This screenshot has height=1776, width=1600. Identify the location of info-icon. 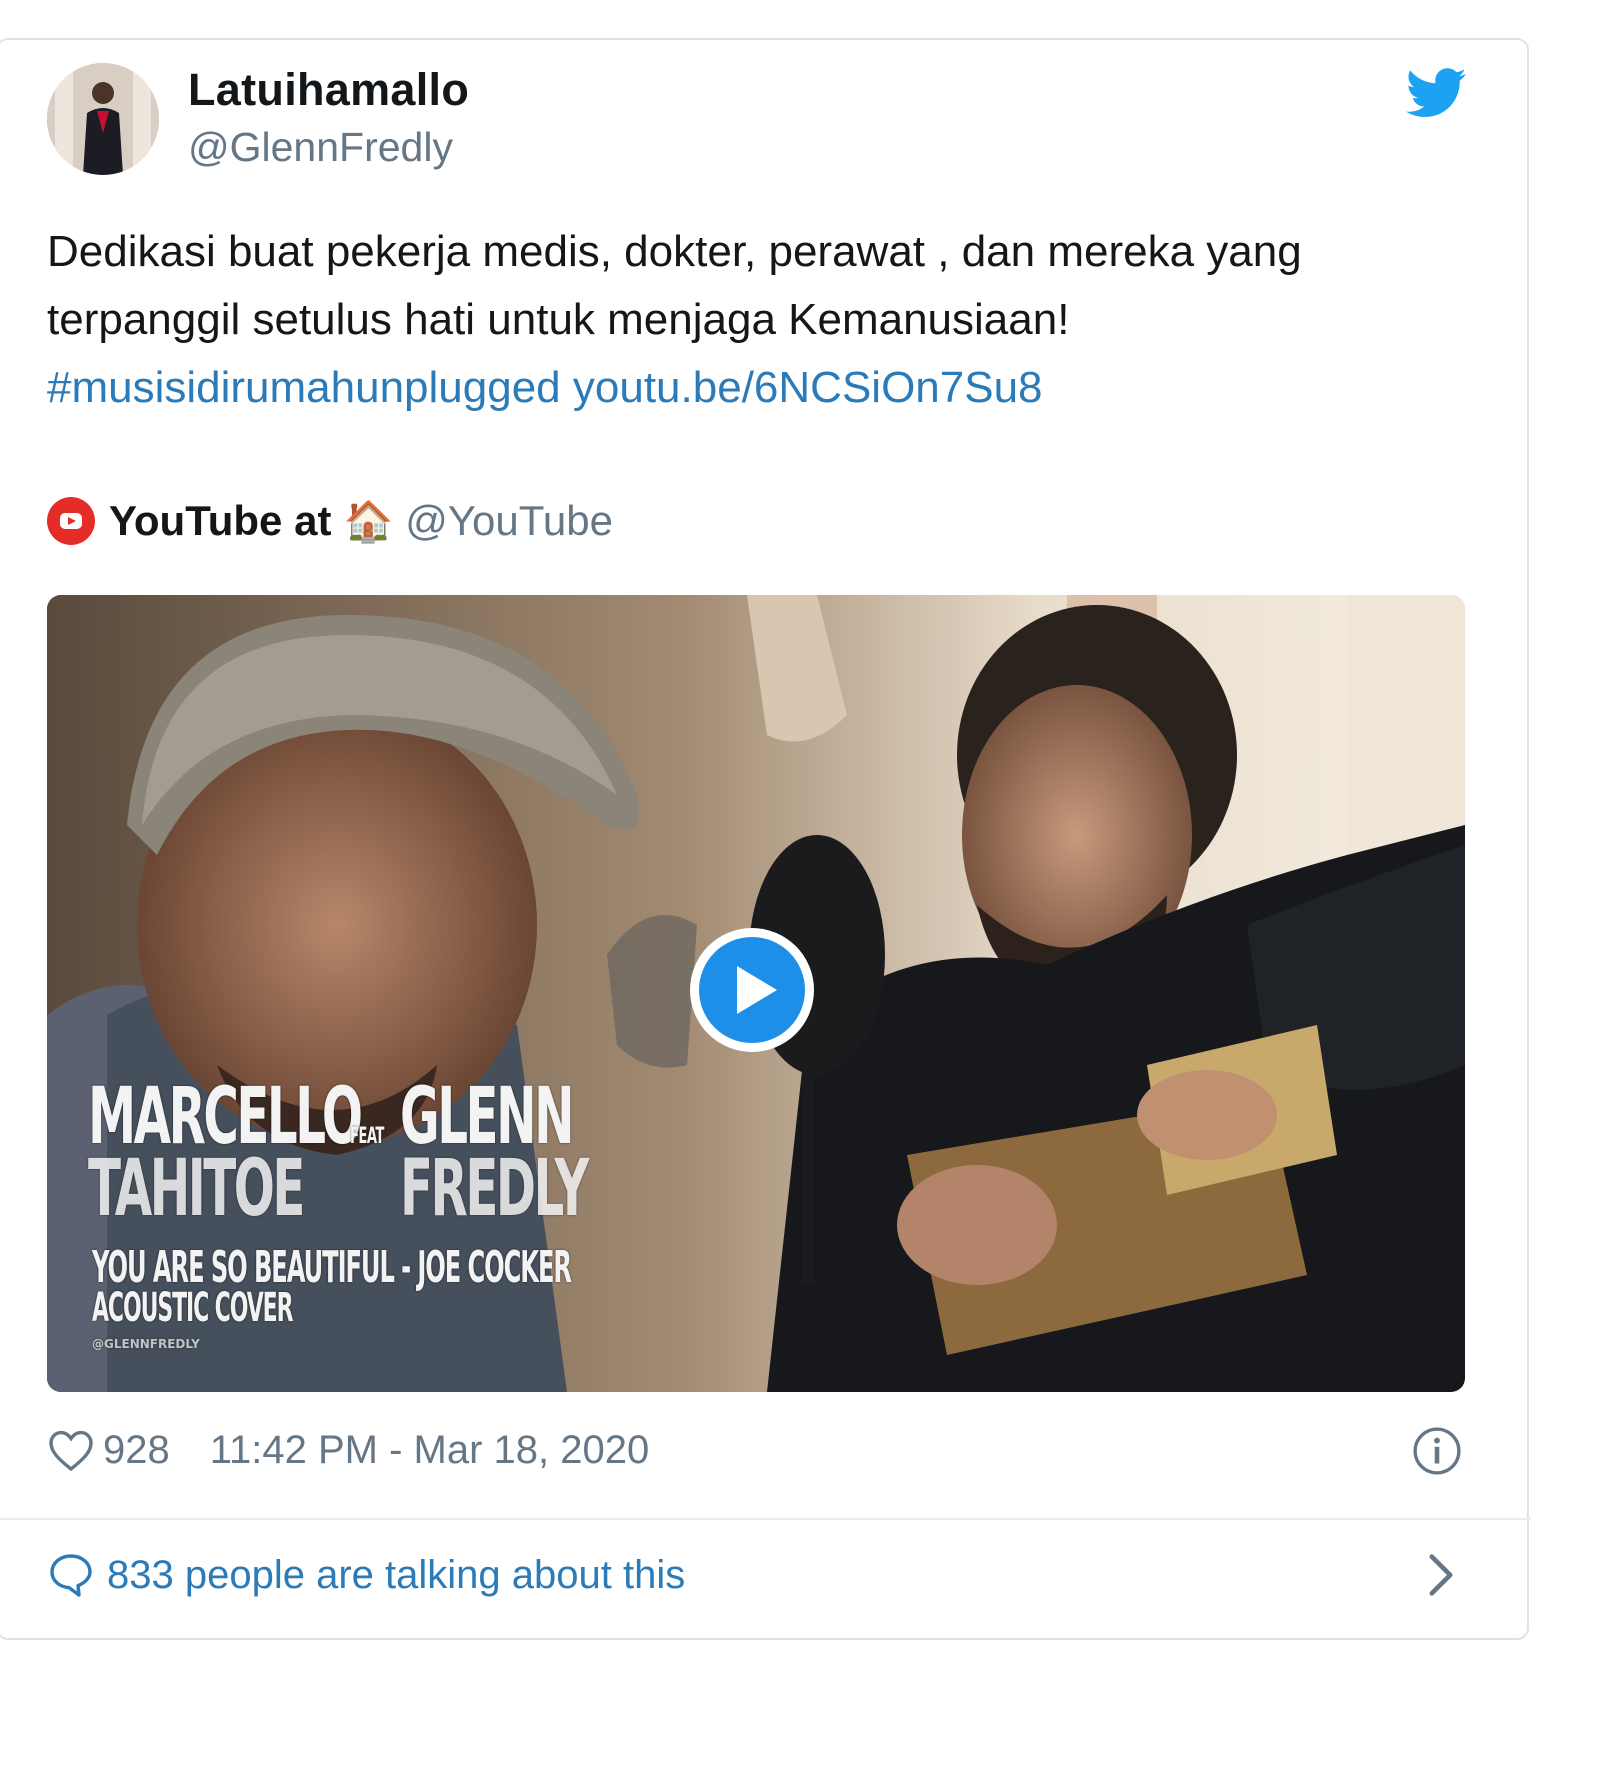
(1437, 1451).